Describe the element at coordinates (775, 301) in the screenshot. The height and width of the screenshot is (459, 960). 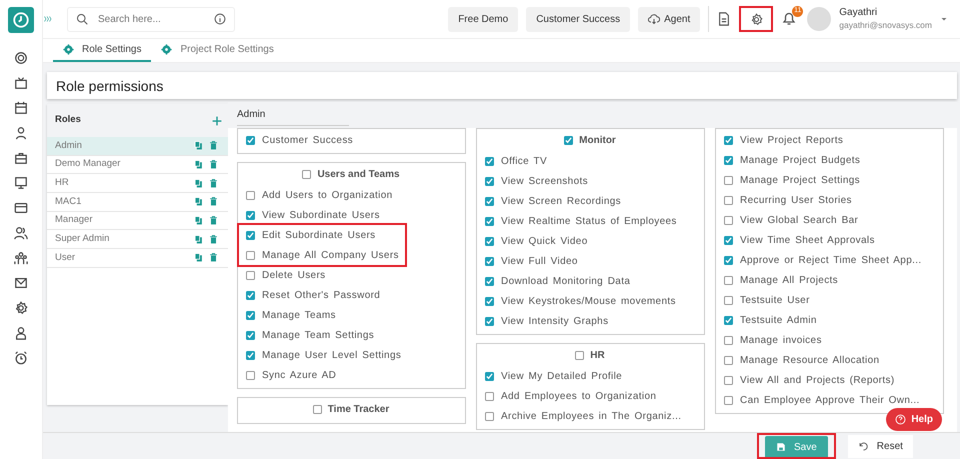
I see `permission-label: Testsuite User` at that location.